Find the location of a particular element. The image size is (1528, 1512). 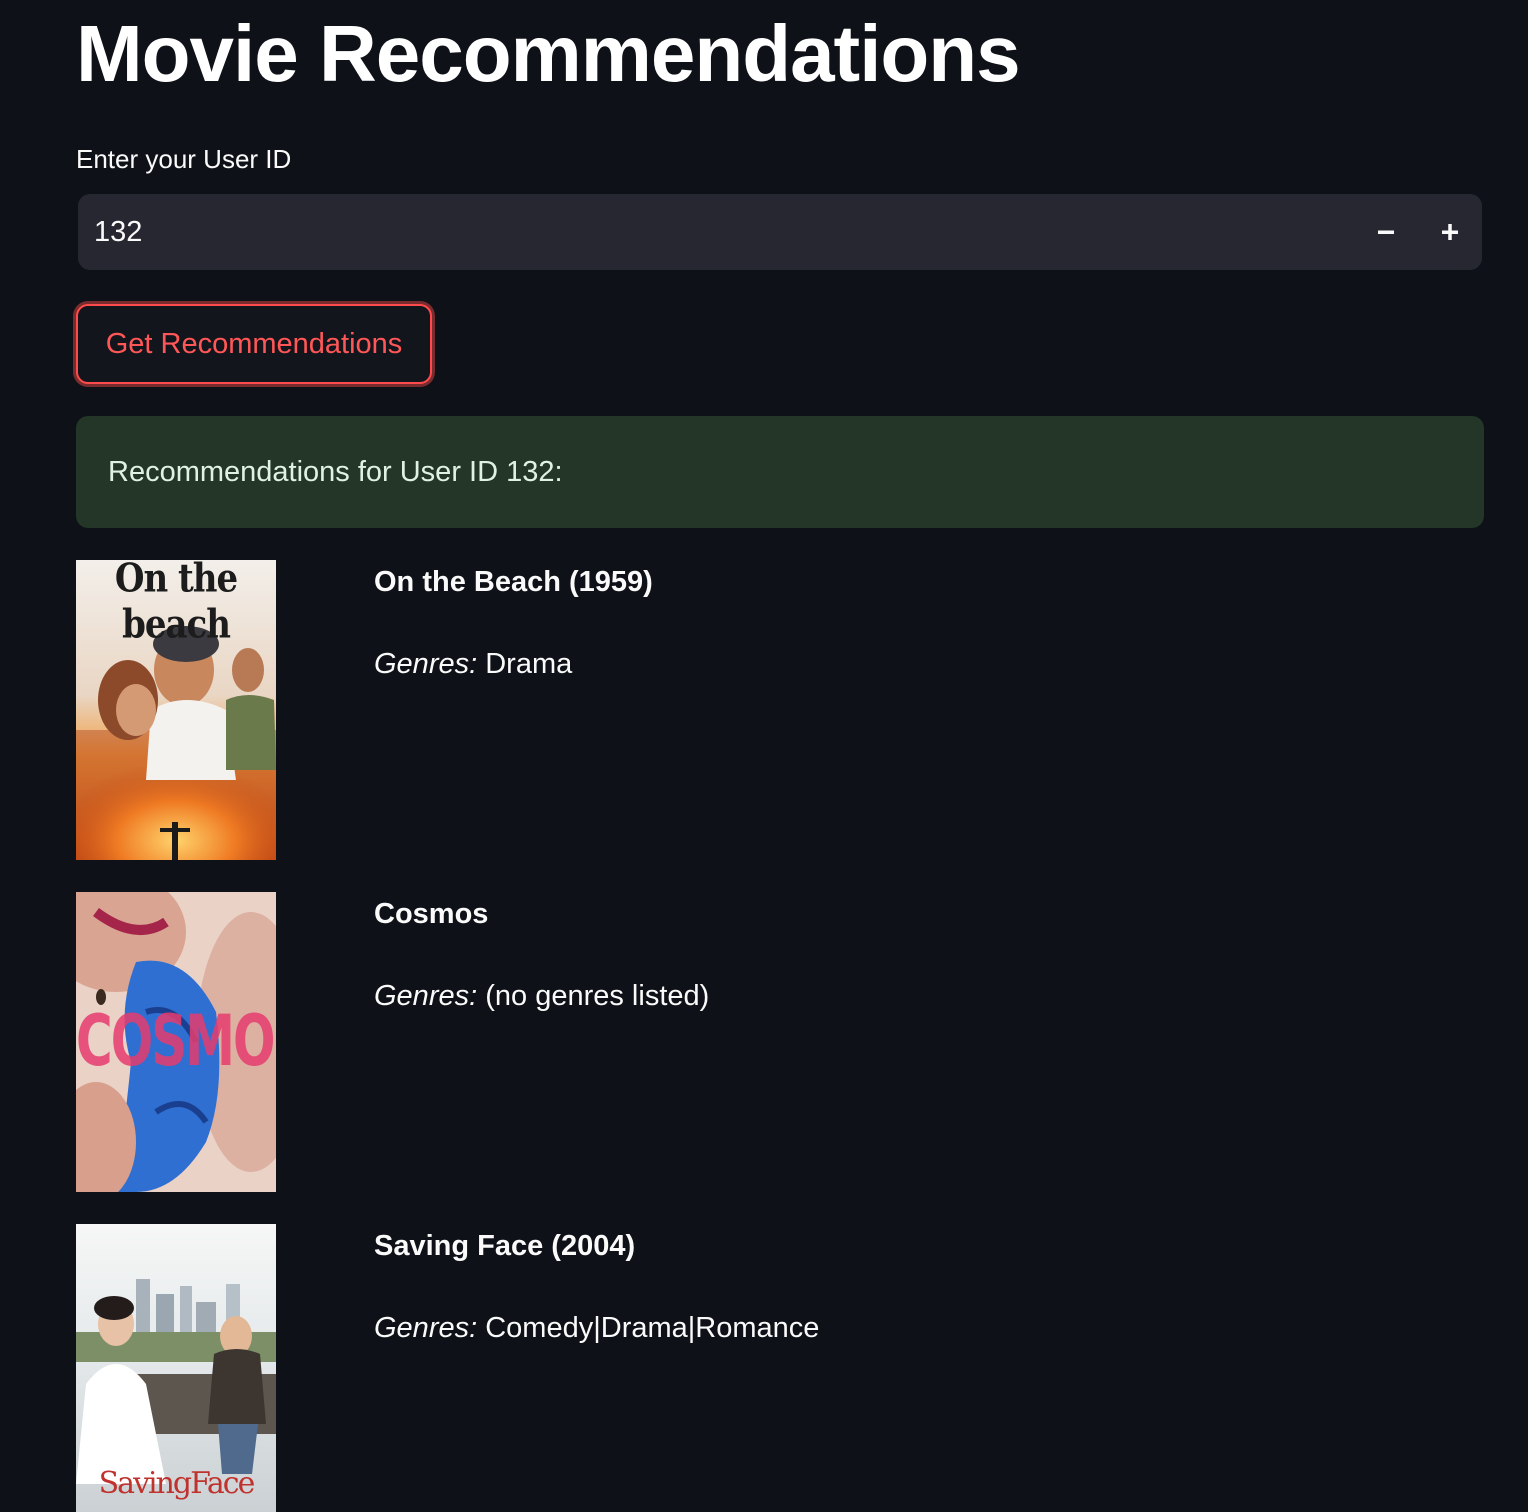

poster-title: SavingFace is located at coordinates (177, 1483).